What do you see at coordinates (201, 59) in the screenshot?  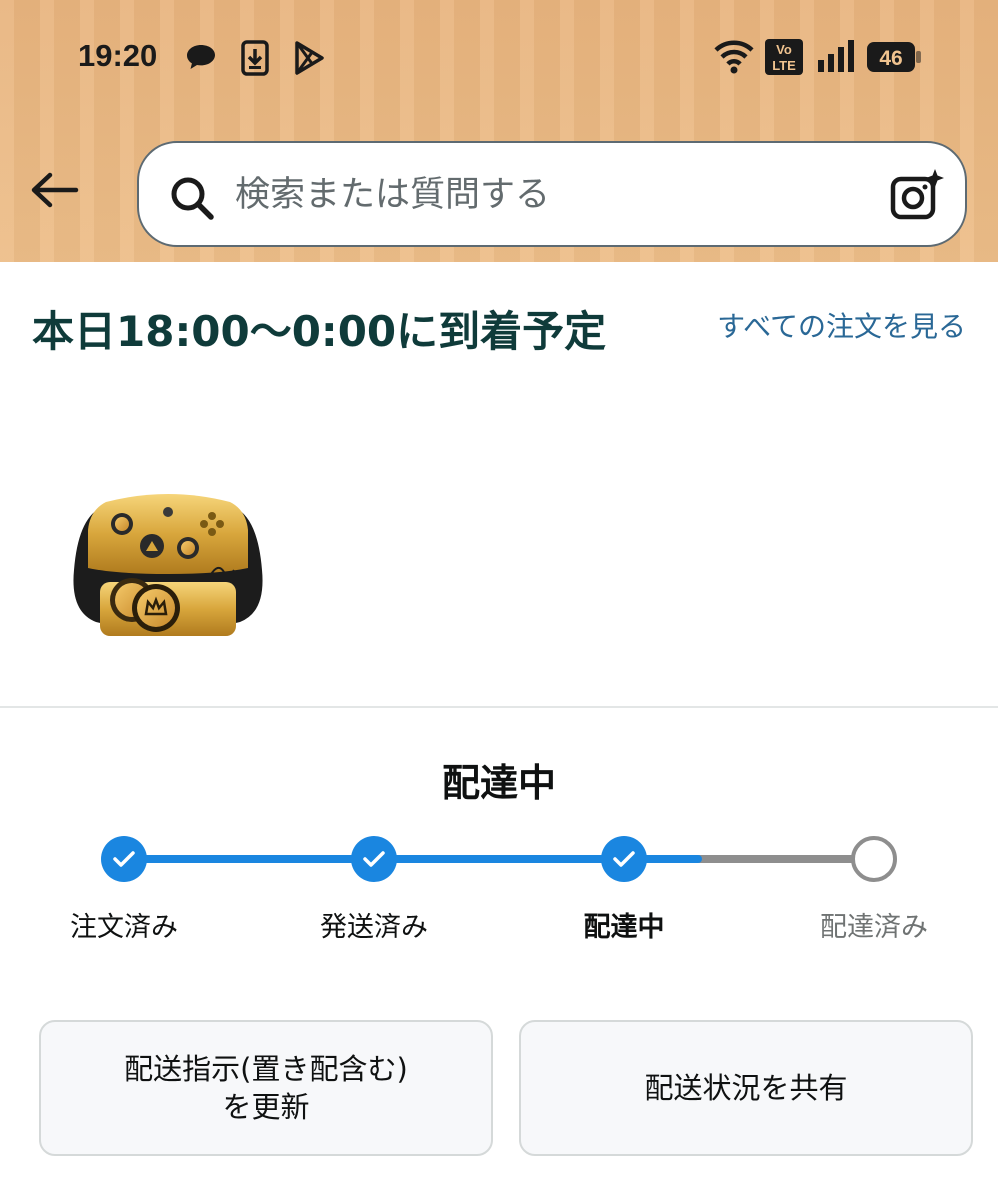 I see `chat-bubble-icon` at bounding box center [201, 59].